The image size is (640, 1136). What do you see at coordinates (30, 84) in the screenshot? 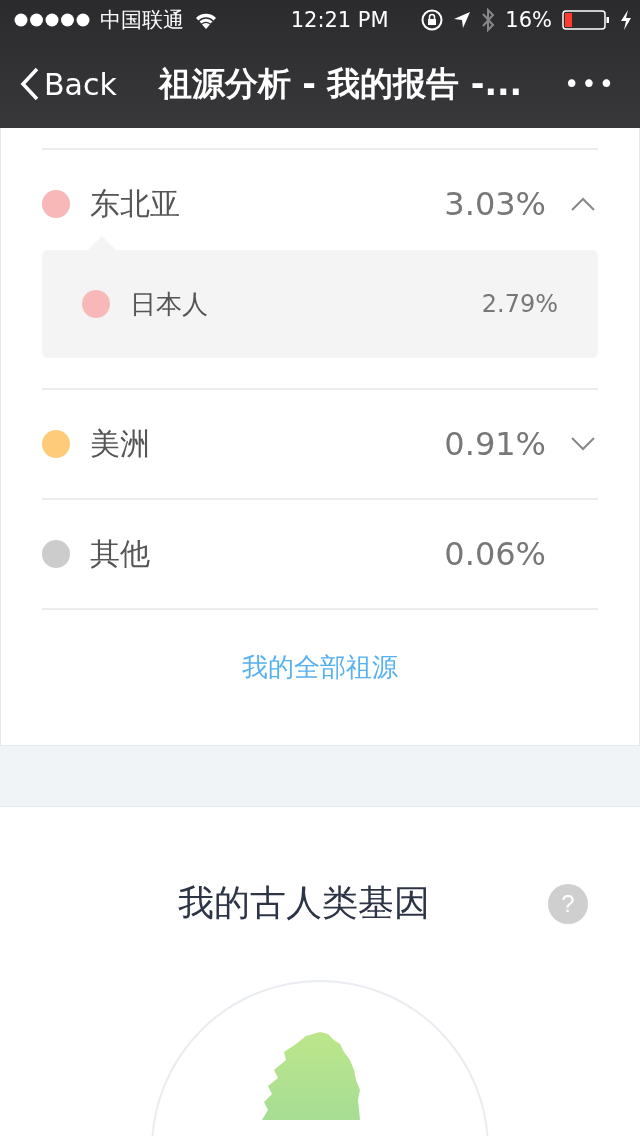
I see `back-chevron-icon` at bounding box center [30, 84].